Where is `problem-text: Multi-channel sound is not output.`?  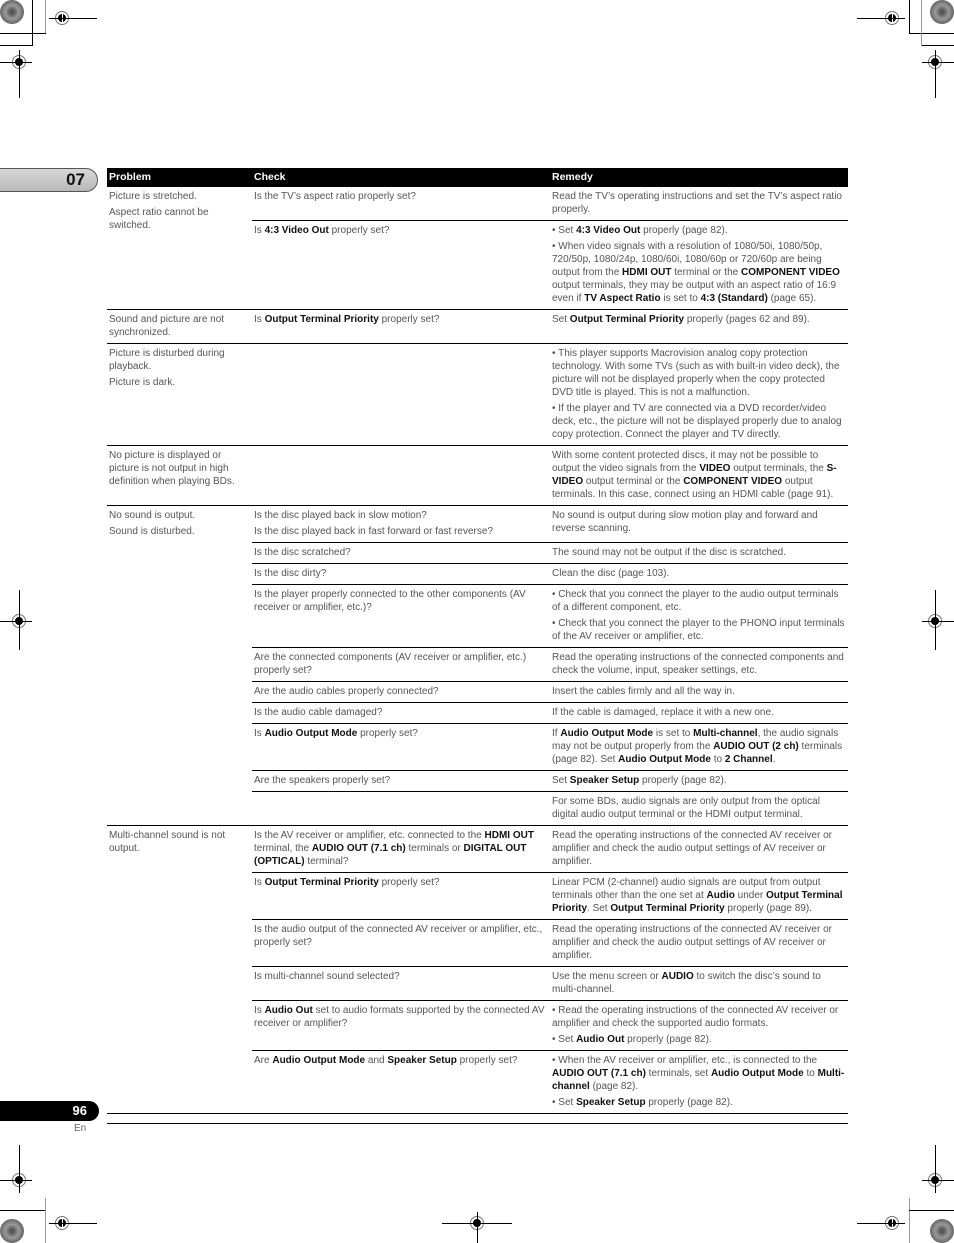
problem-text: Multi-channel sound is not output. is located at coordinates (167, 842).